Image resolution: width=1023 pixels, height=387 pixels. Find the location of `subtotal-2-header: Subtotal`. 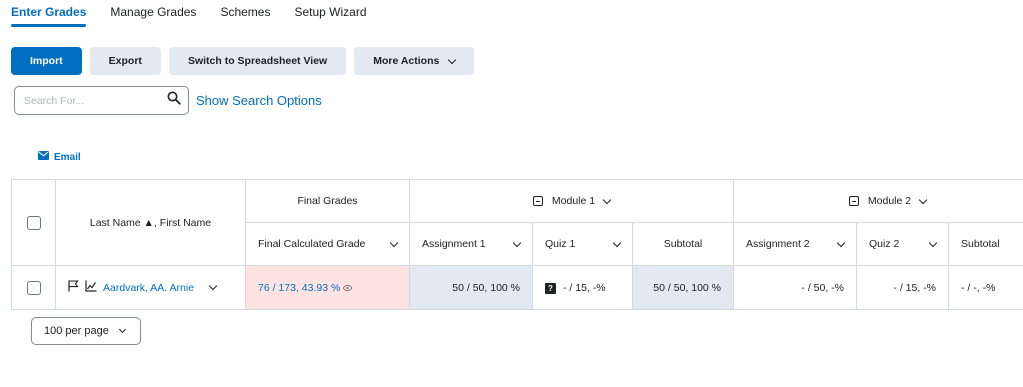

subtotal-2-header: Subtotal is located at coordinates (985, 244).